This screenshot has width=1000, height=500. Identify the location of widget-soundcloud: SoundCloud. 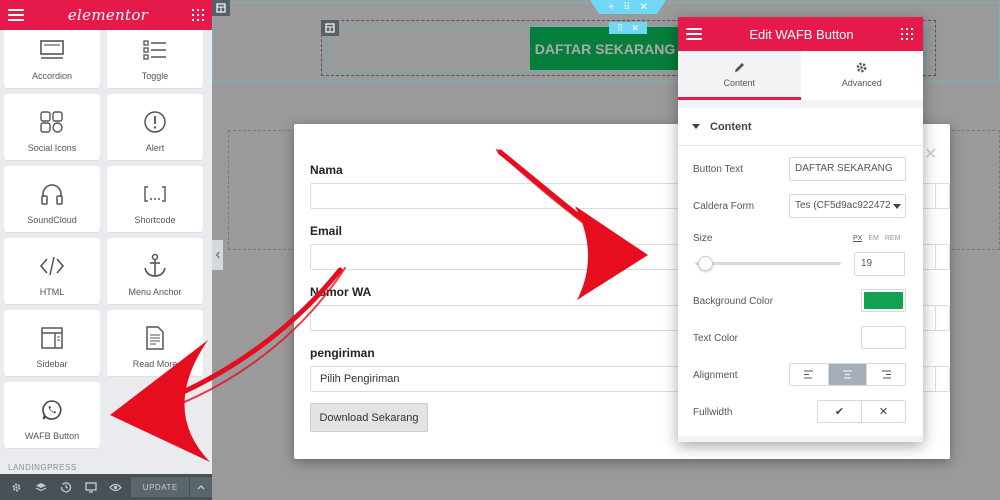
(52, 199).